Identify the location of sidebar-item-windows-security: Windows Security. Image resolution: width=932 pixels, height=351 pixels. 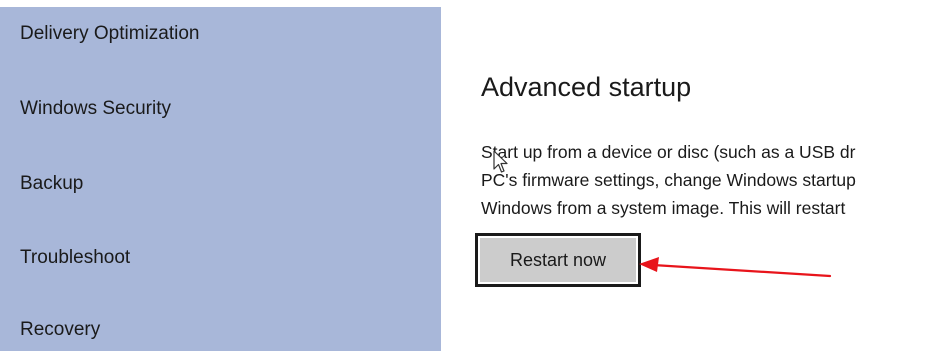
(95, 109).